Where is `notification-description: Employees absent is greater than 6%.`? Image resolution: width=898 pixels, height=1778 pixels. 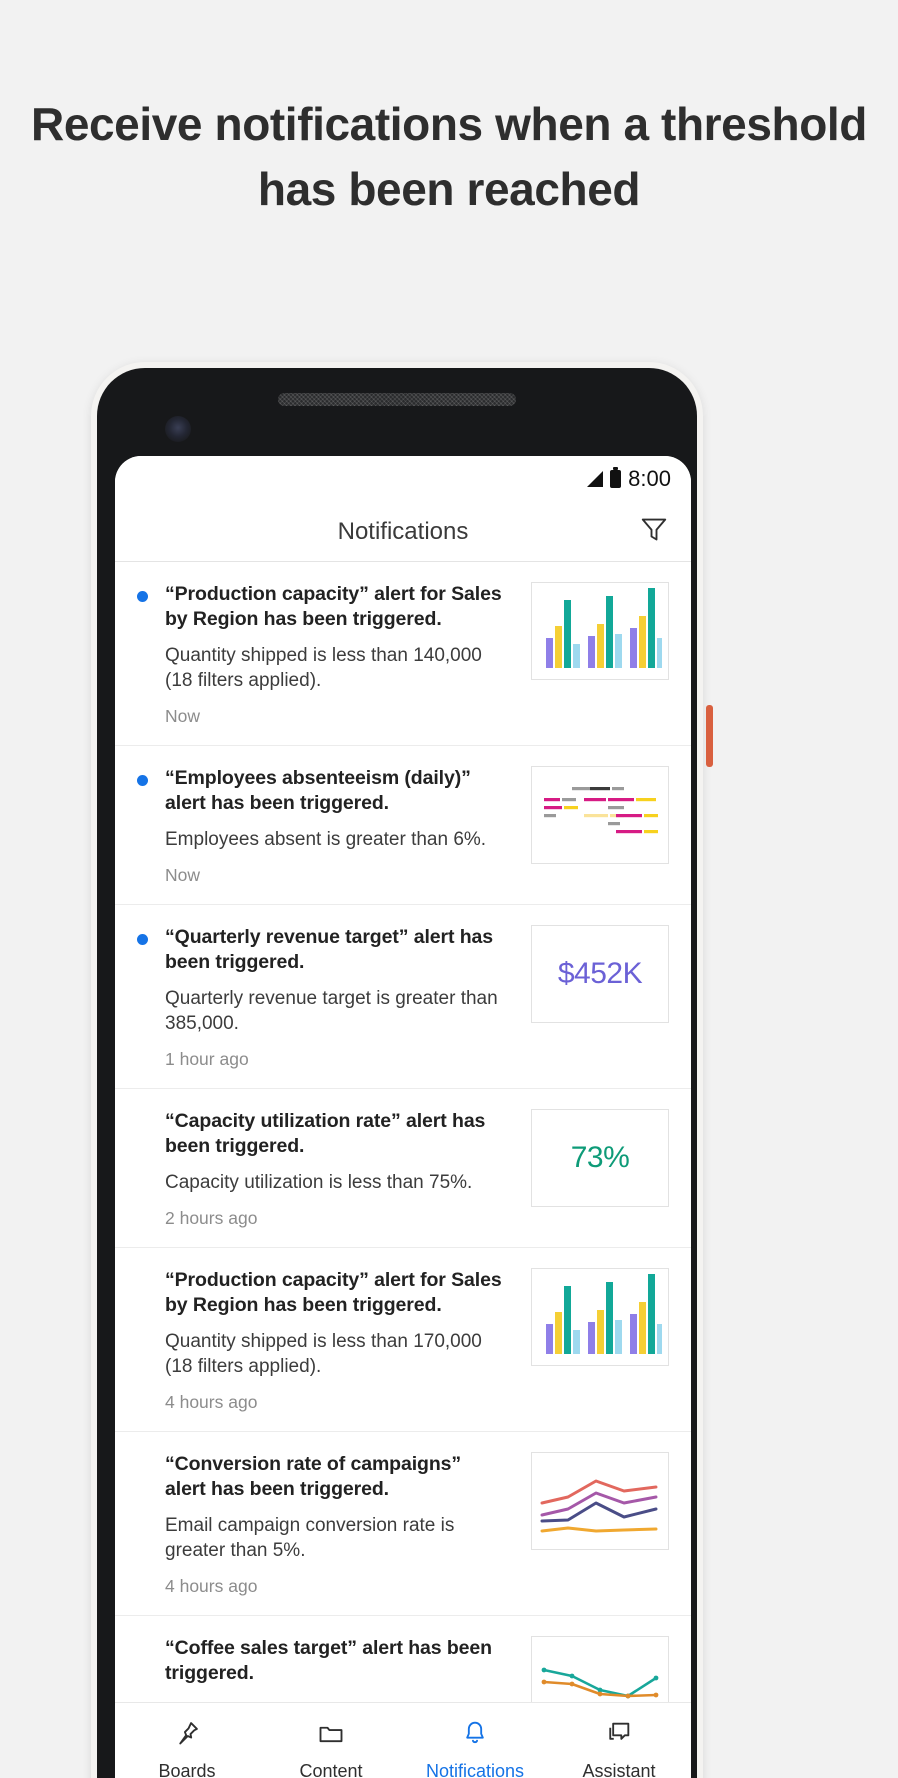
notification-description: Employees absent is greater than 6%. is located at coordinates (326, 839).